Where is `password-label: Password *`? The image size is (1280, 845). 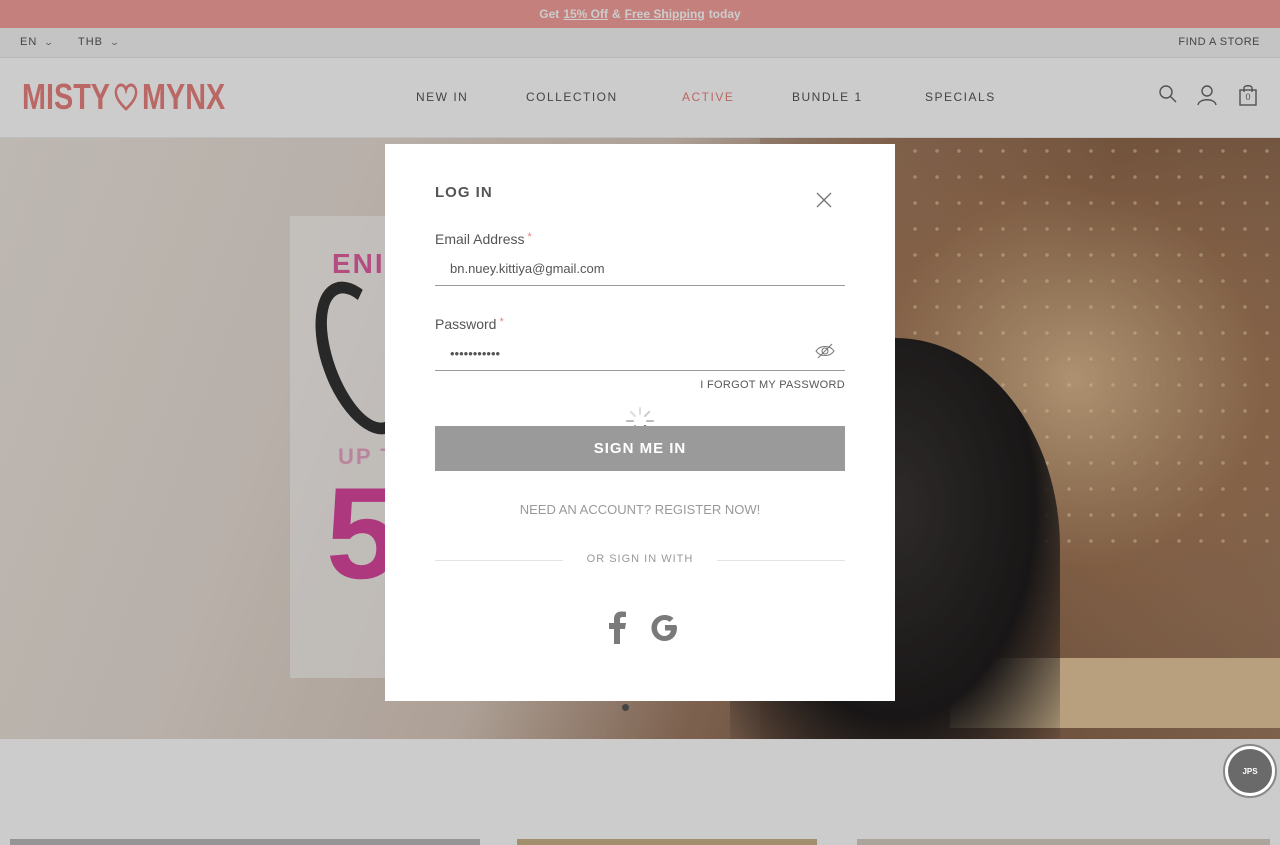
password-label: Password * is located at coordinates (469, 324).